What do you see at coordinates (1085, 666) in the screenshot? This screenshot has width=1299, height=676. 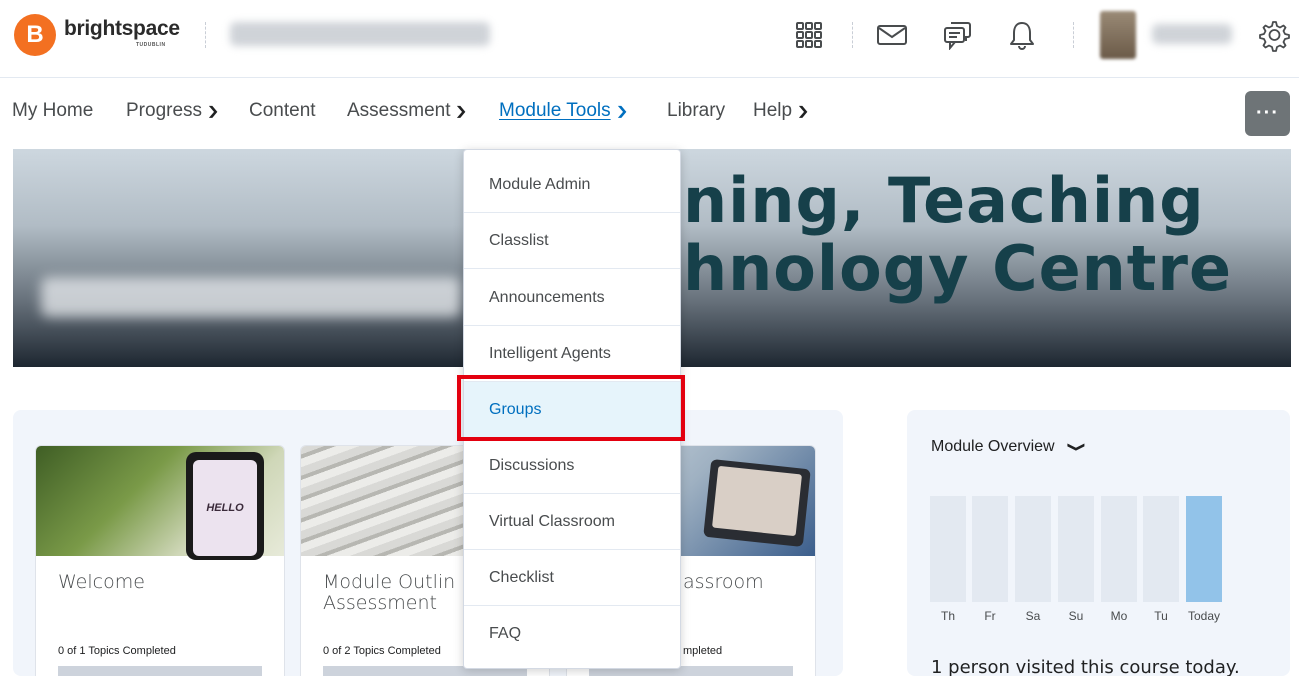 I see `visits-summary: 1 person visited this course today.` at bounding box center [1085, 666].